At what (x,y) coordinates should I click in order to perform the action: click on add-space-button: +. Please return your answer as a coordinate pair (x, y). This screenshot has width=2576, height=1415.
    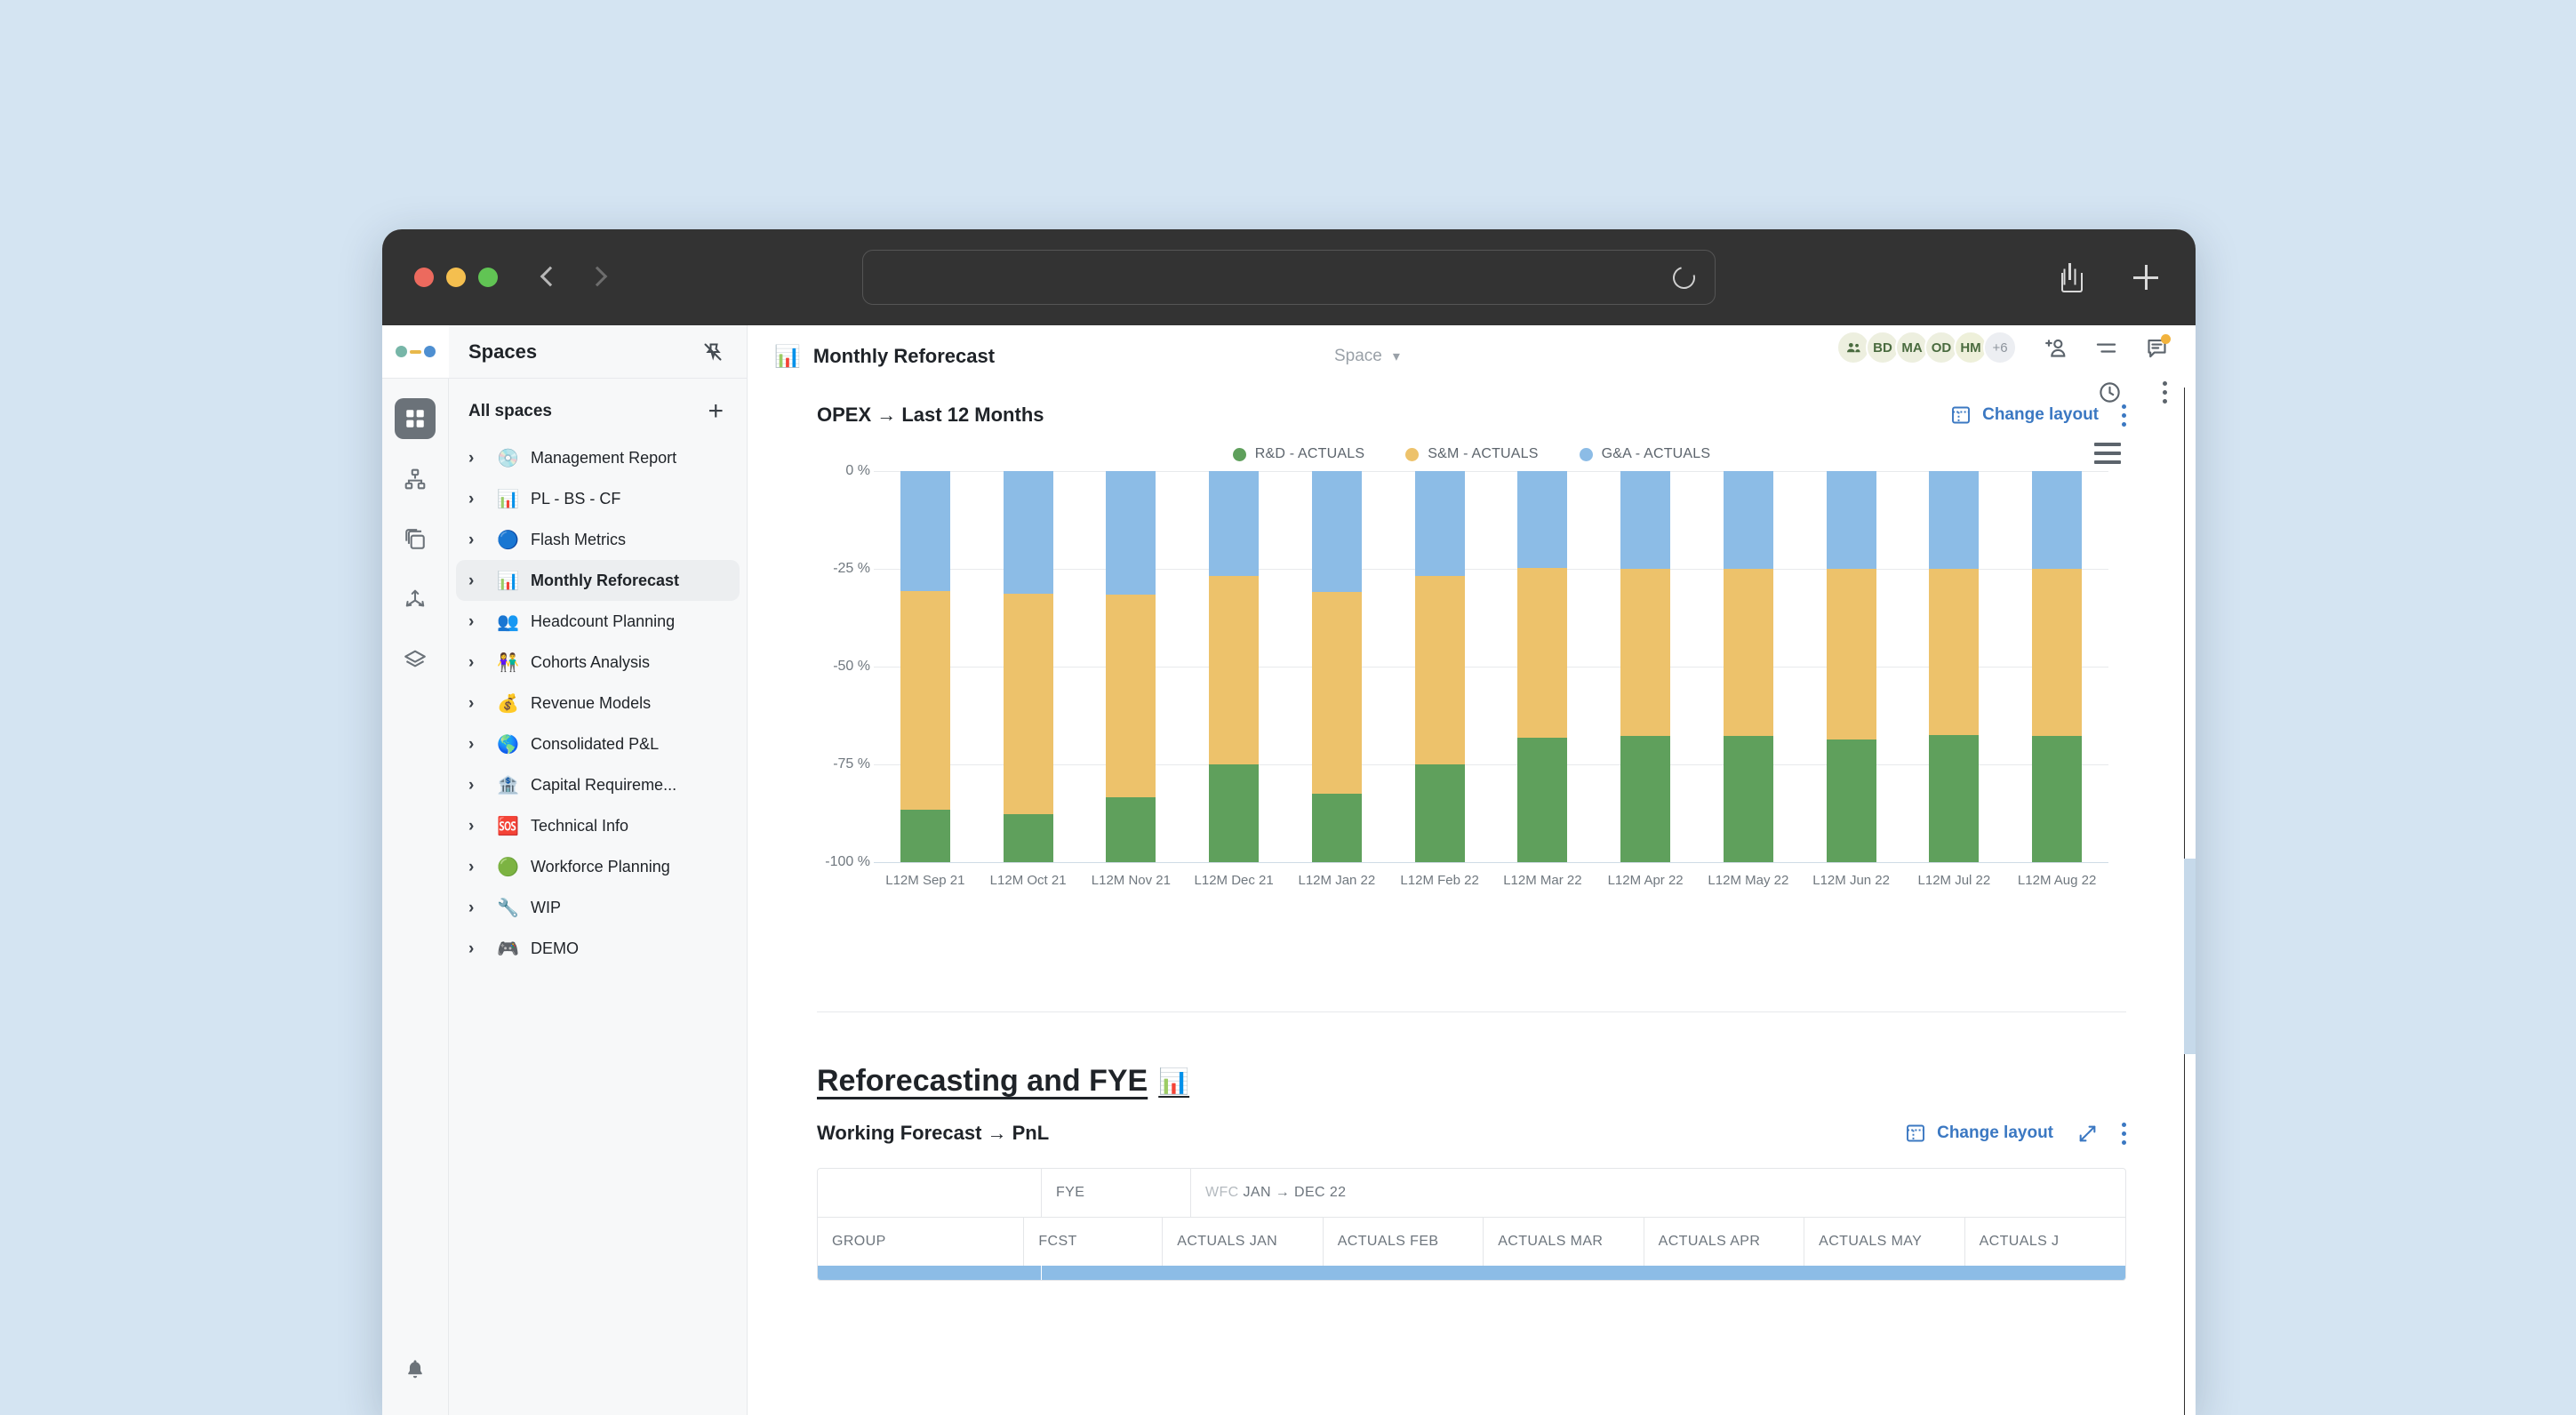
    Looking at the image, I should click on (716, 411).